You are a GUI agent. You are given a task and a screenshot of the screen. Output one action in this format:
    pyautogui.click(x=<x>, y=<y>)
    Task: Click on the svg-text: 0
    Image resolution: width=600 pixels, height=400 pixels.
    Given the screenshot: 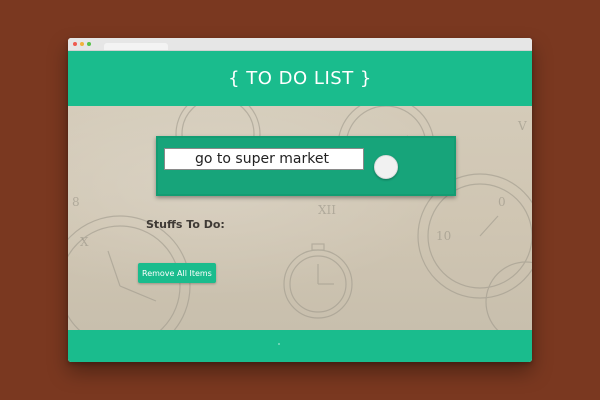 What is the action you would take?
    pyautogui.click(x=502, y=202)
    